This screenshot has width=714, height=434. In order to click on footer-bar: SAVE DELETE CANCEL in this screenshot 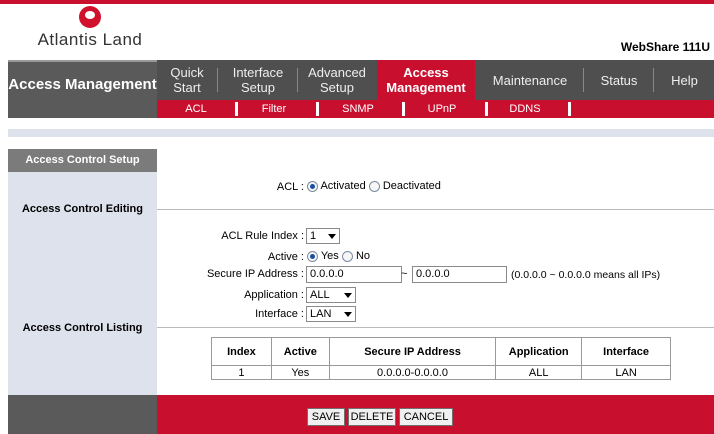, I will do `click(435, 414)`.